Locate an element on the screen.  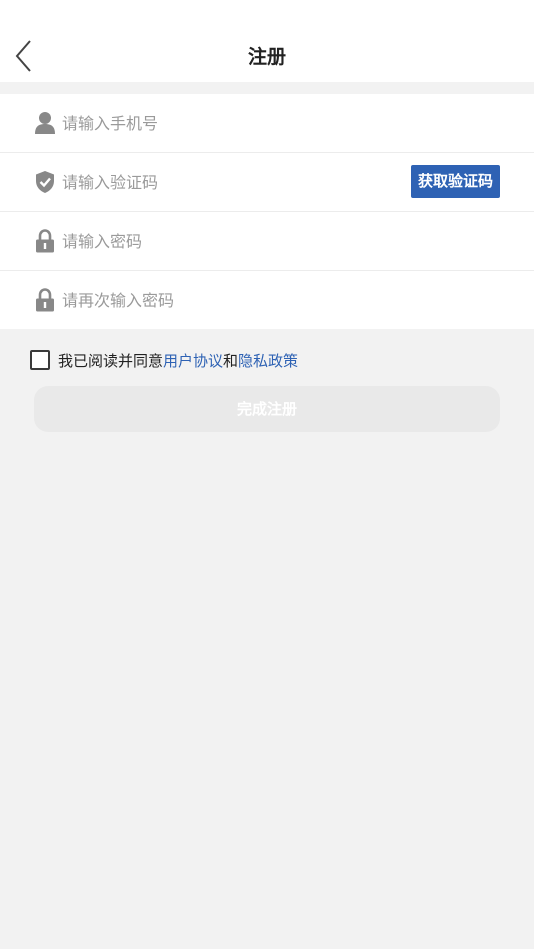
code-row: 获取验证码 is located at coordinates (267, 182).